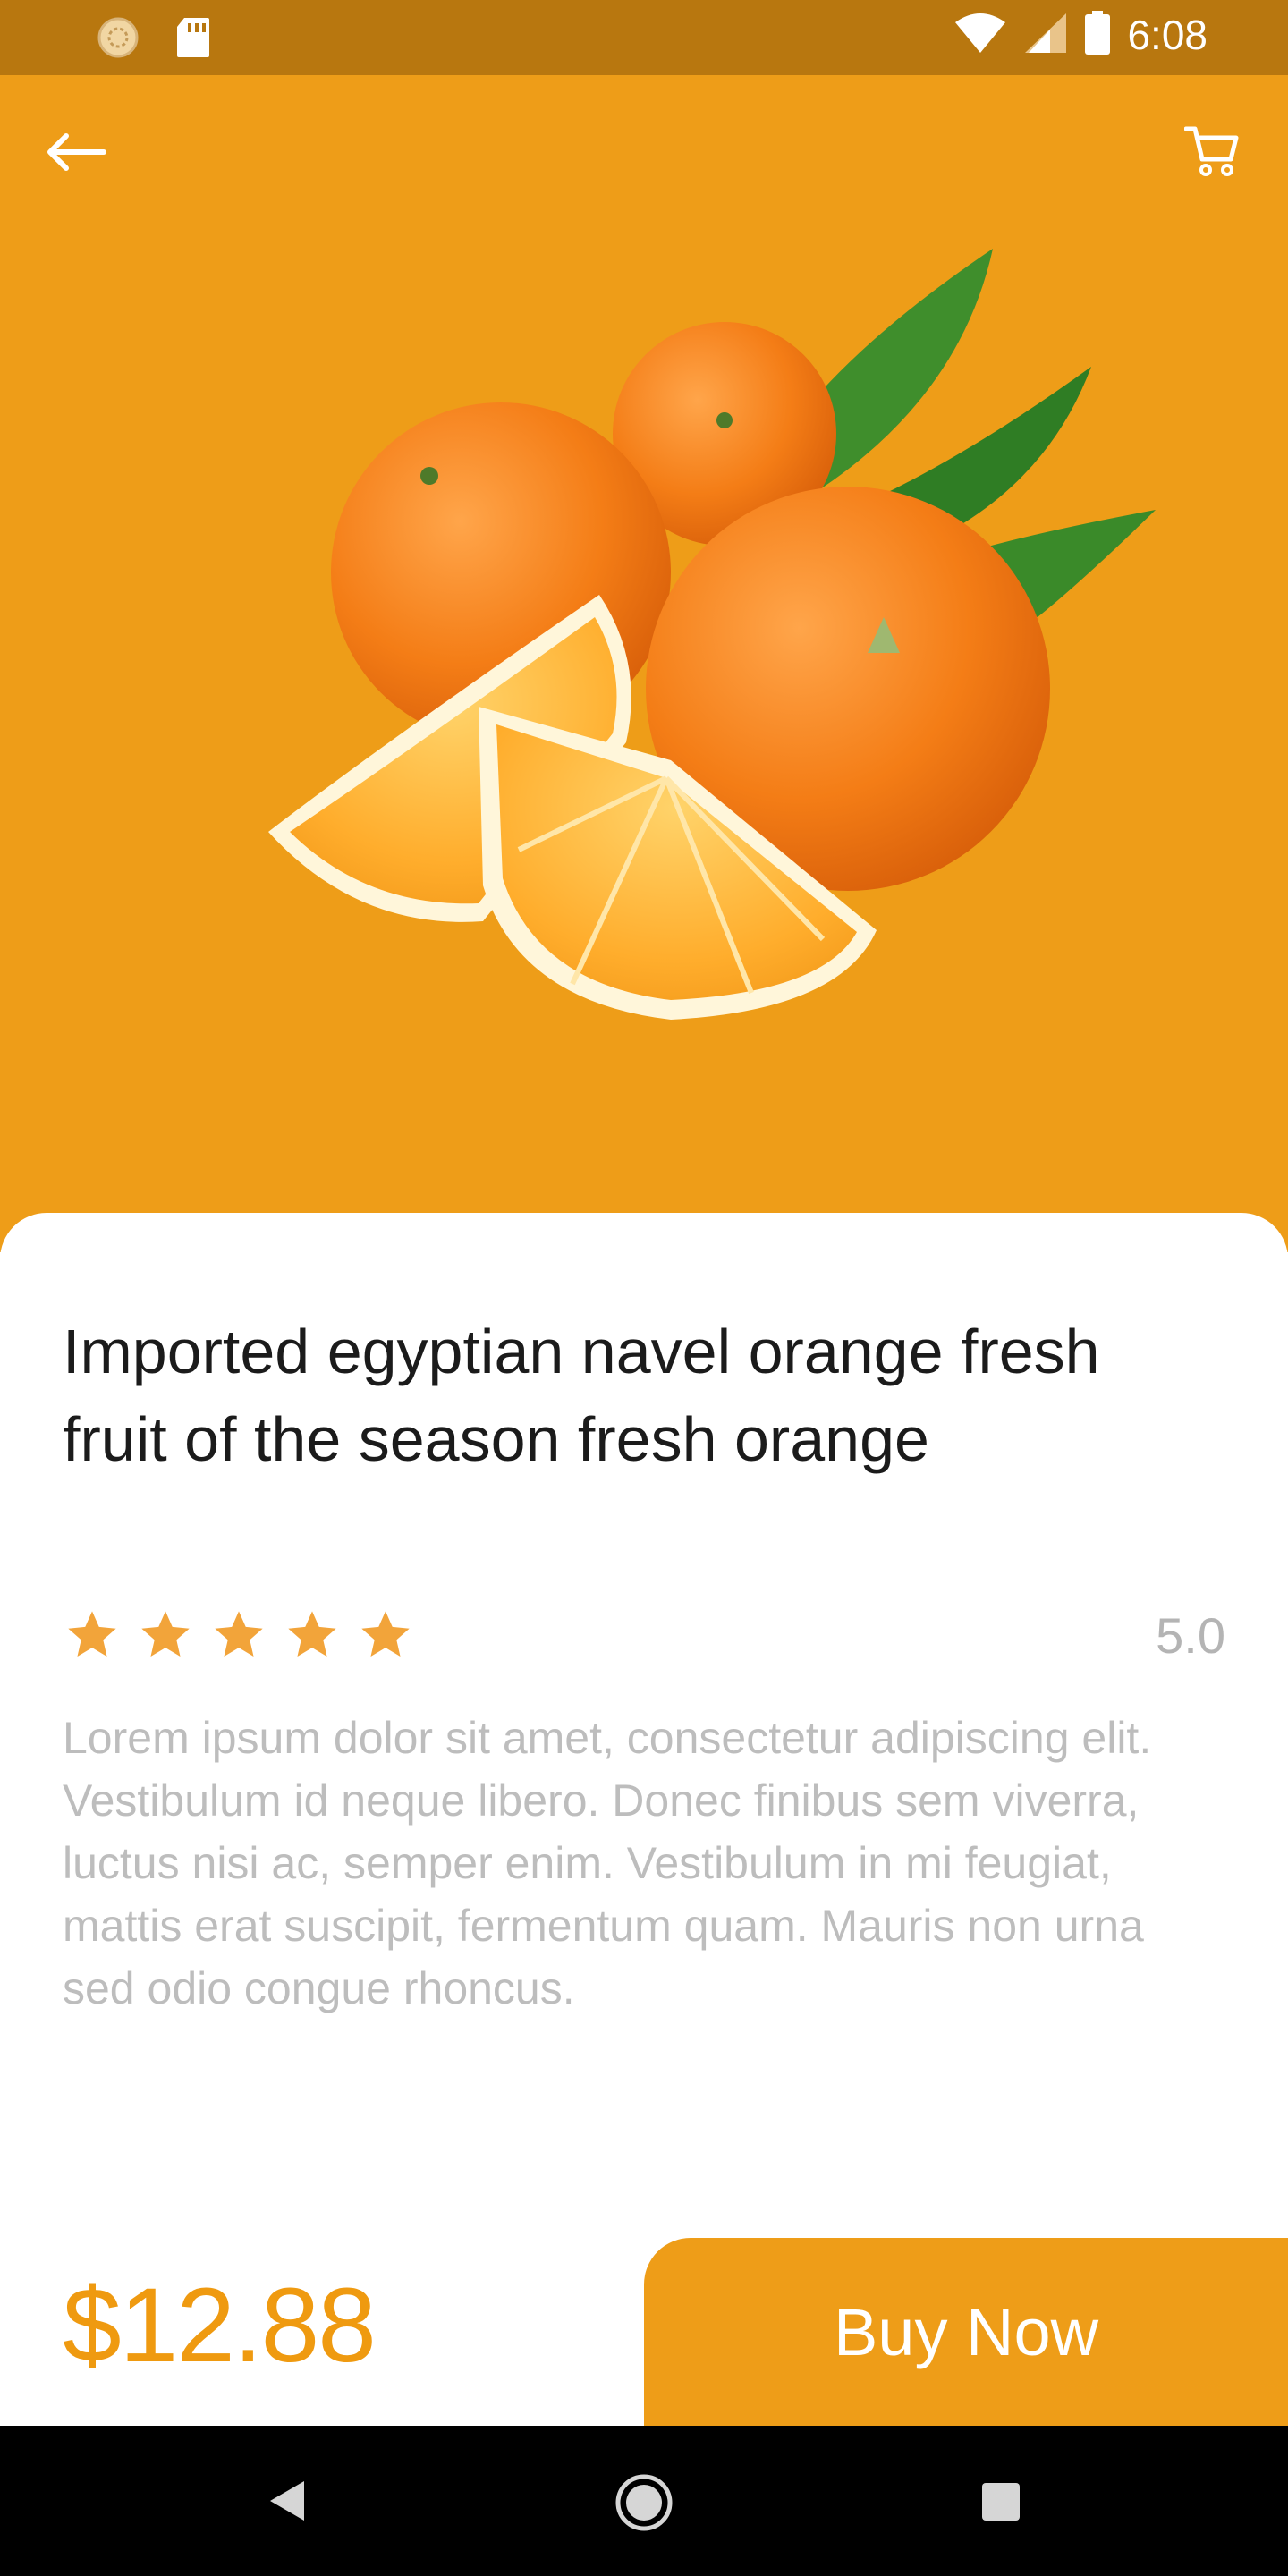 This screenshot has height=2576, width=1288. I want to click on nav-home-icon, so click(644, 2504).